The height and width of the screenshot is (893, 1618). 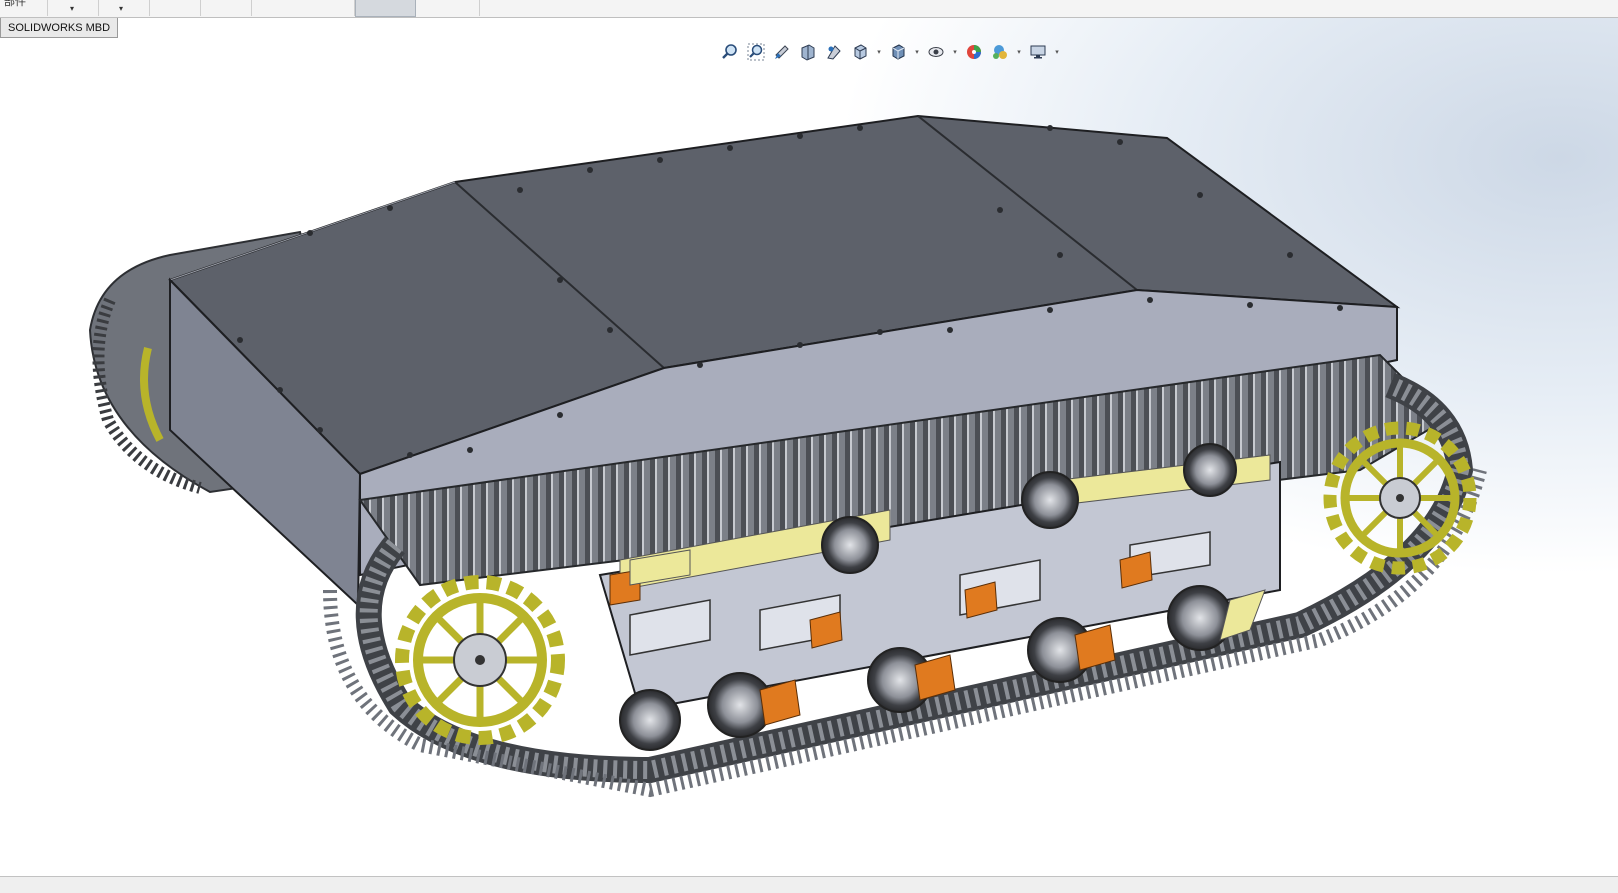 I want to click on view-orientation-icon, so click(x=860, y=52).